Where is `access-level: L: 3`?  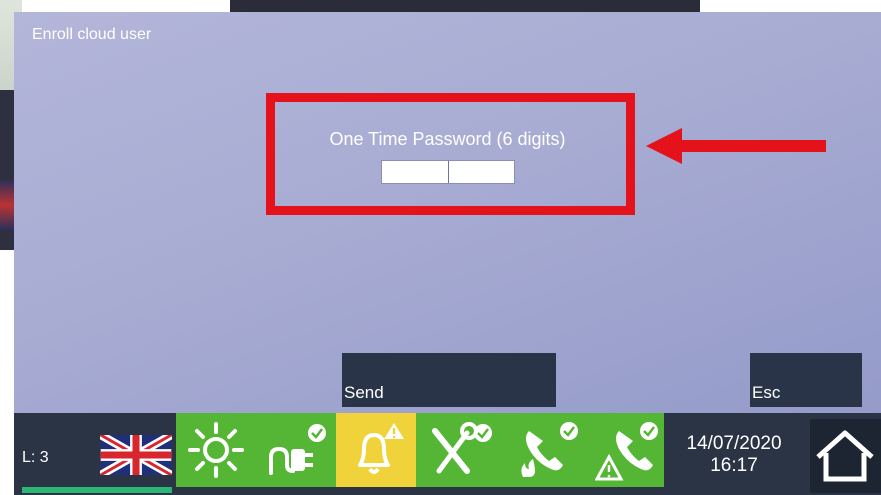
access-level: L: 3 is located at coordinates (35, 457).